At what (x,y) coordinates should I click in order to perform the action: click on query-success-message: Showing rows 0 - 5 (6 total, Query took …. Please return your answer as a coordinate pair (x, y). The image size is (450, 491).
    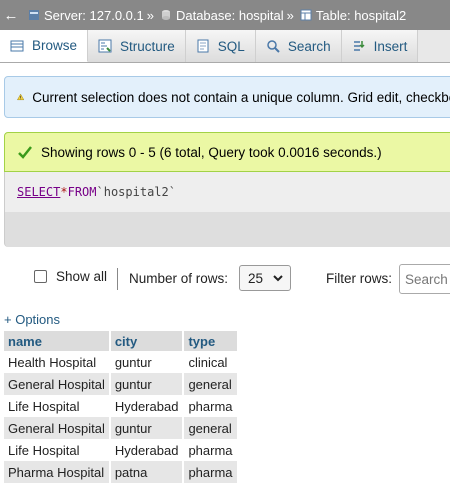
    Looking at the image, I should click on (227, 152).